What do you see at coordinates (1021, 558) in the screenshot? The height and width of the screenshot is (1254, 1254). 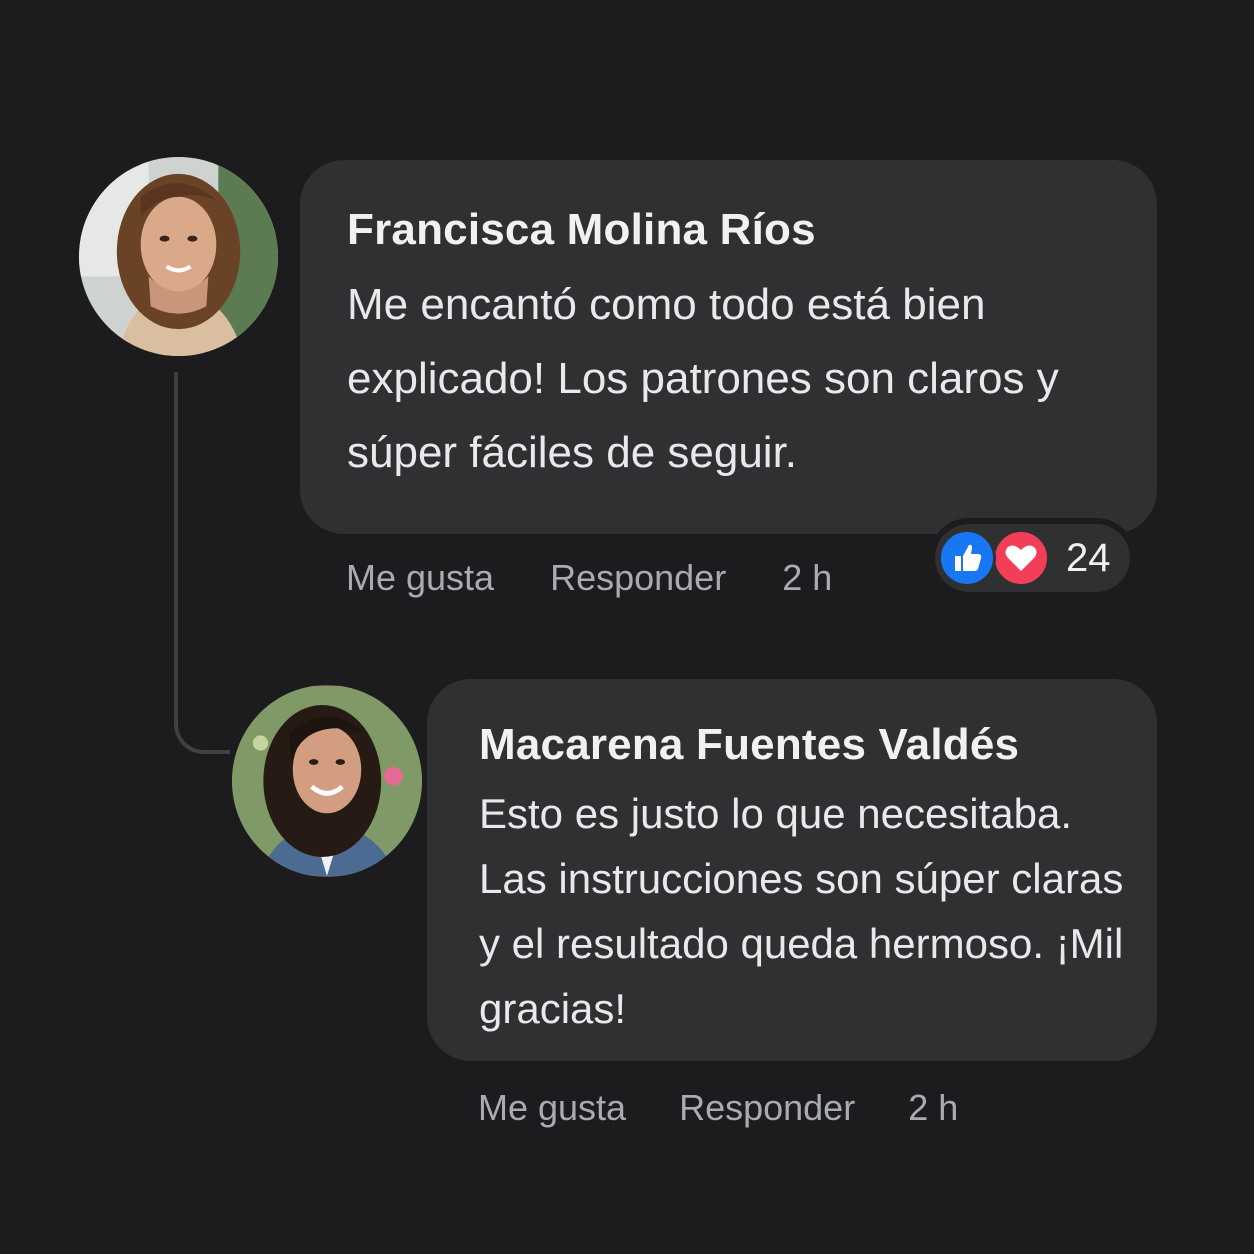 I see `heart-icon` at bounding box center [1021, 558].